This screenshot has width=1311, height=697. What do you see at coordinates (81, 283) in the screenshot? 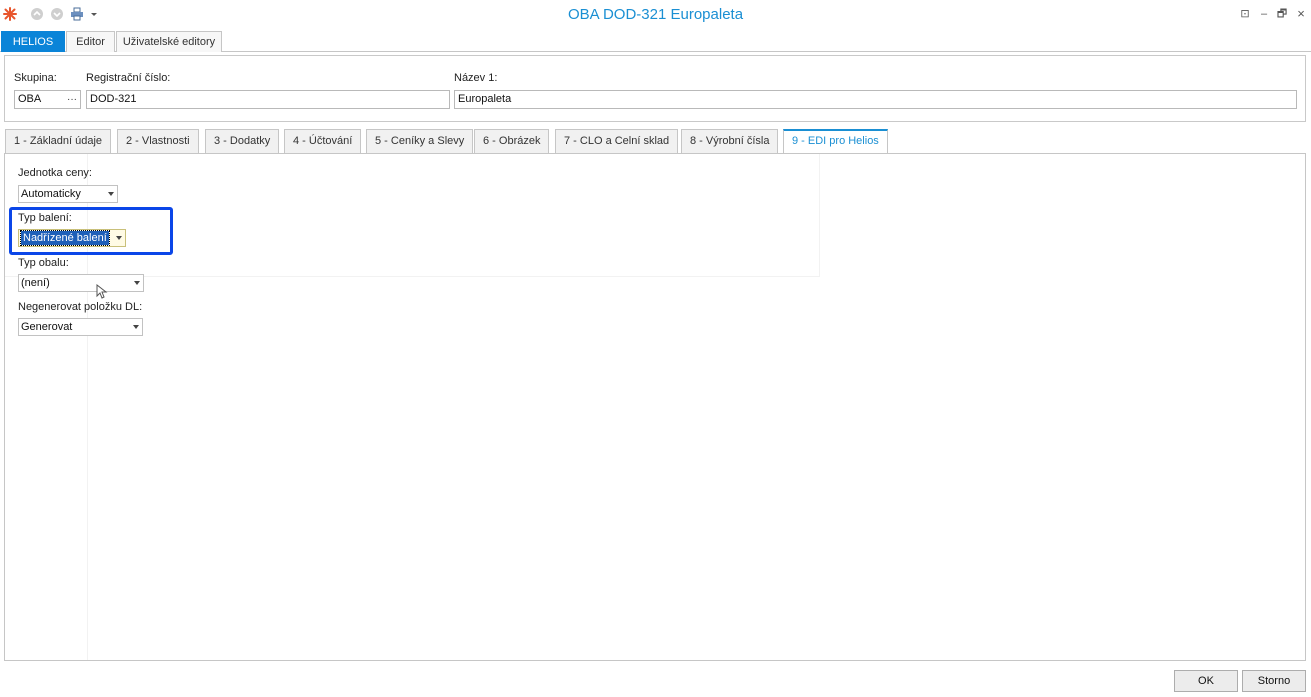
I see `typ-obalu-select: (není)` at bounding box center [81, 283].